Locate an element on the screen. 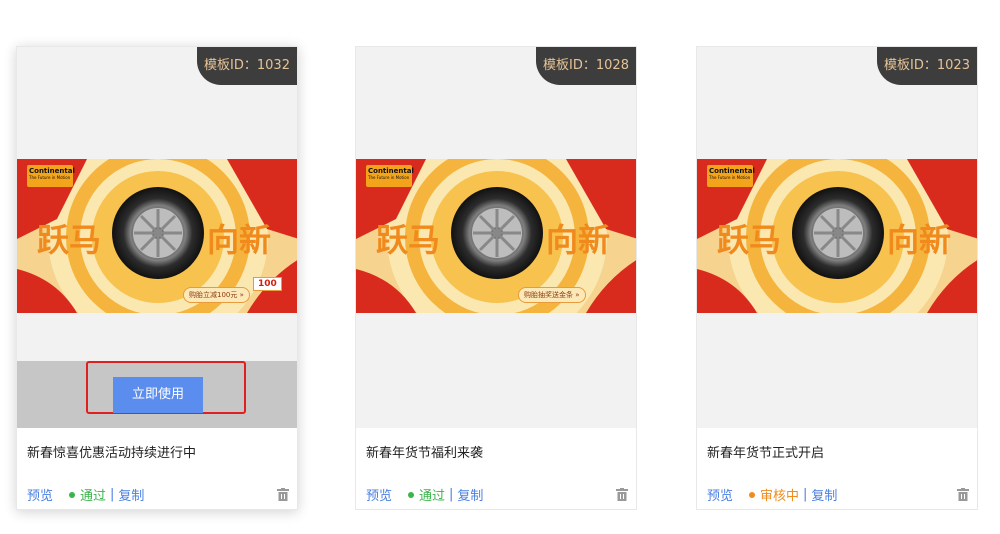 Image resolution: width=1000 pixels, height=534 pixels. use-now-button: 立即使用 is located at coordinates (158, 395).